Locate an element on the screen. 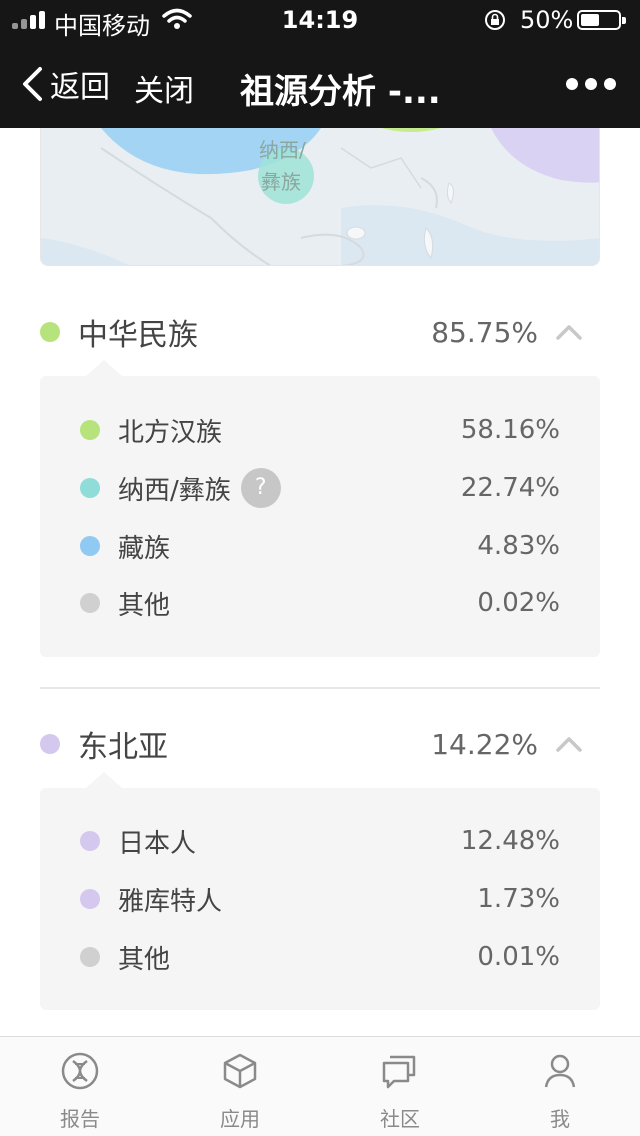  map-graphic is located at coordinates (320, 196).